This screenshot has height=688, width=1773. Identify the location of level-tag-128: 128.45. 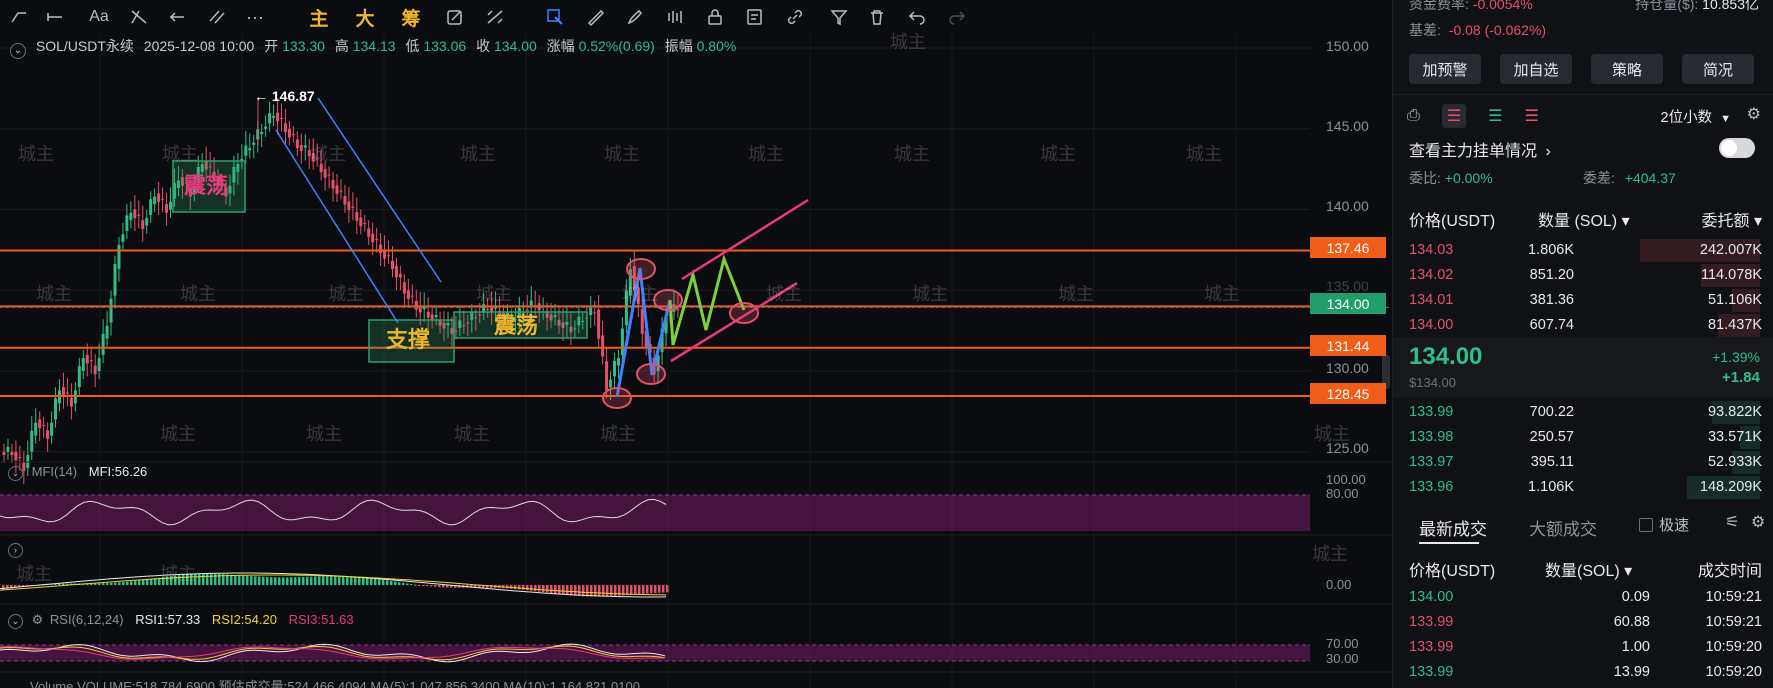
(1348, 393).